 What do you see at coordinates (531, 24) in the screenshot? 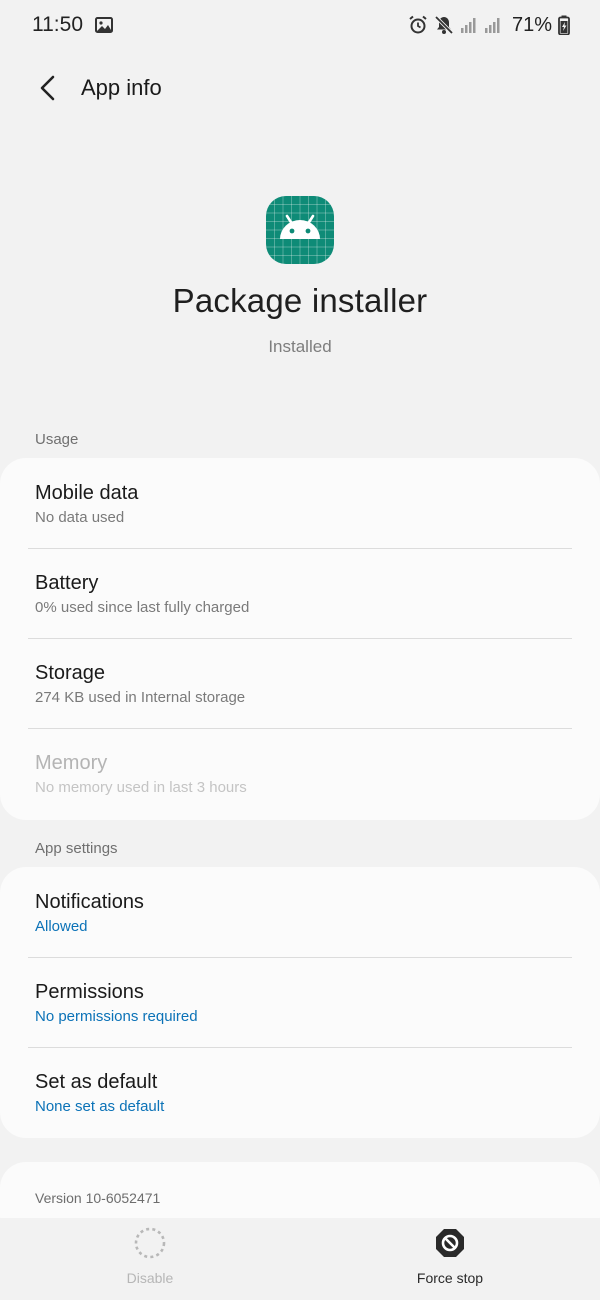
I see `battery-percent: 71%` at bounding box center [531, 24].